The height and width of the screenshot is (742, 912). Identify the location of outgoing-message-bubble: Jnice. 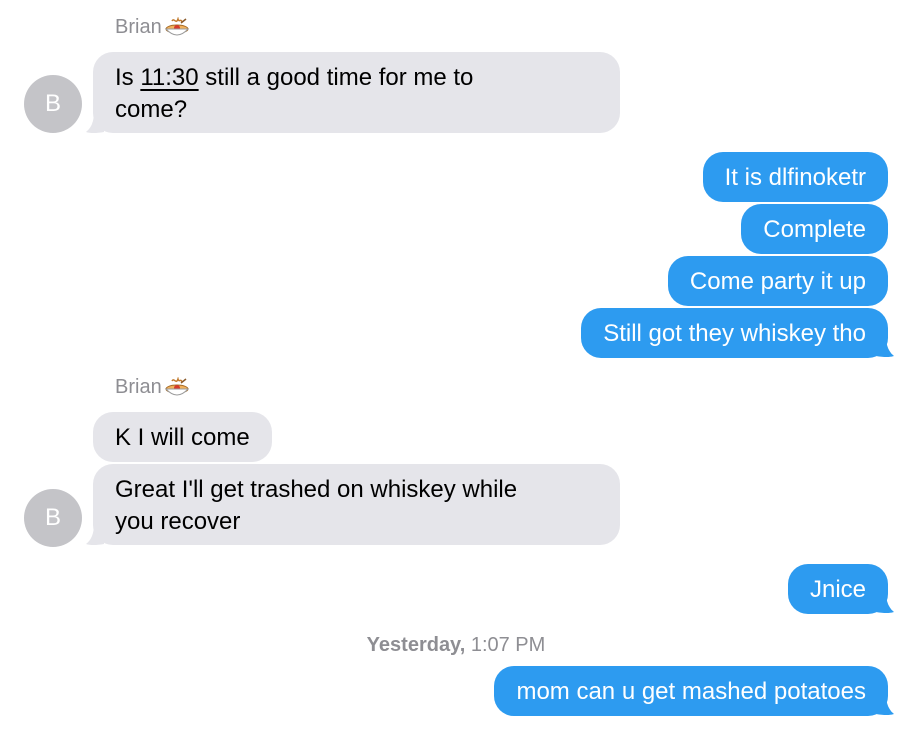
(837, 589).